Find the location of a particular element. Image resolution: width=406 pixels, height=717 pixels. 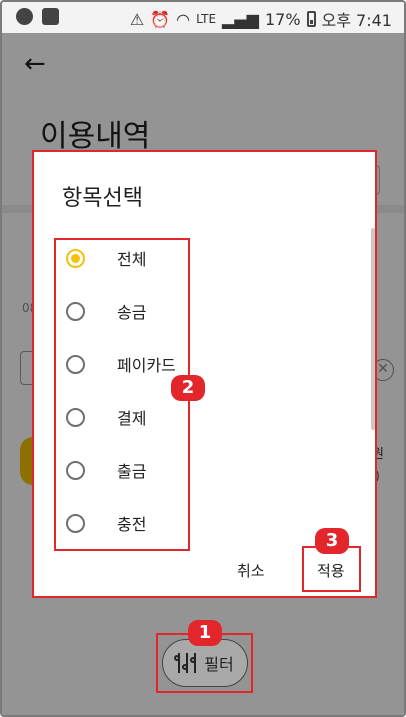

annotation-badge-3: 3 is located at coordinates (332, 541).